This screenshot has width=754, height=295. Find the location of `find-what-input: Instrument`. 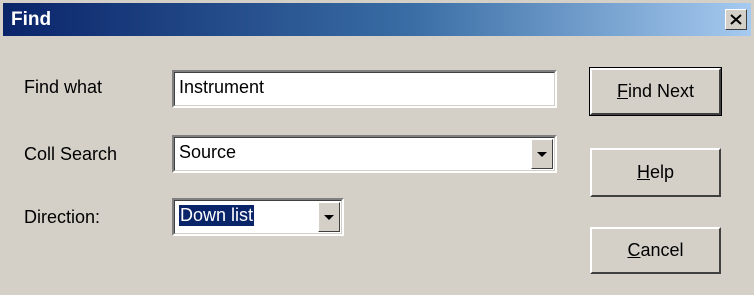

find-what-input: Instrument is located at coordinates (364, 89).